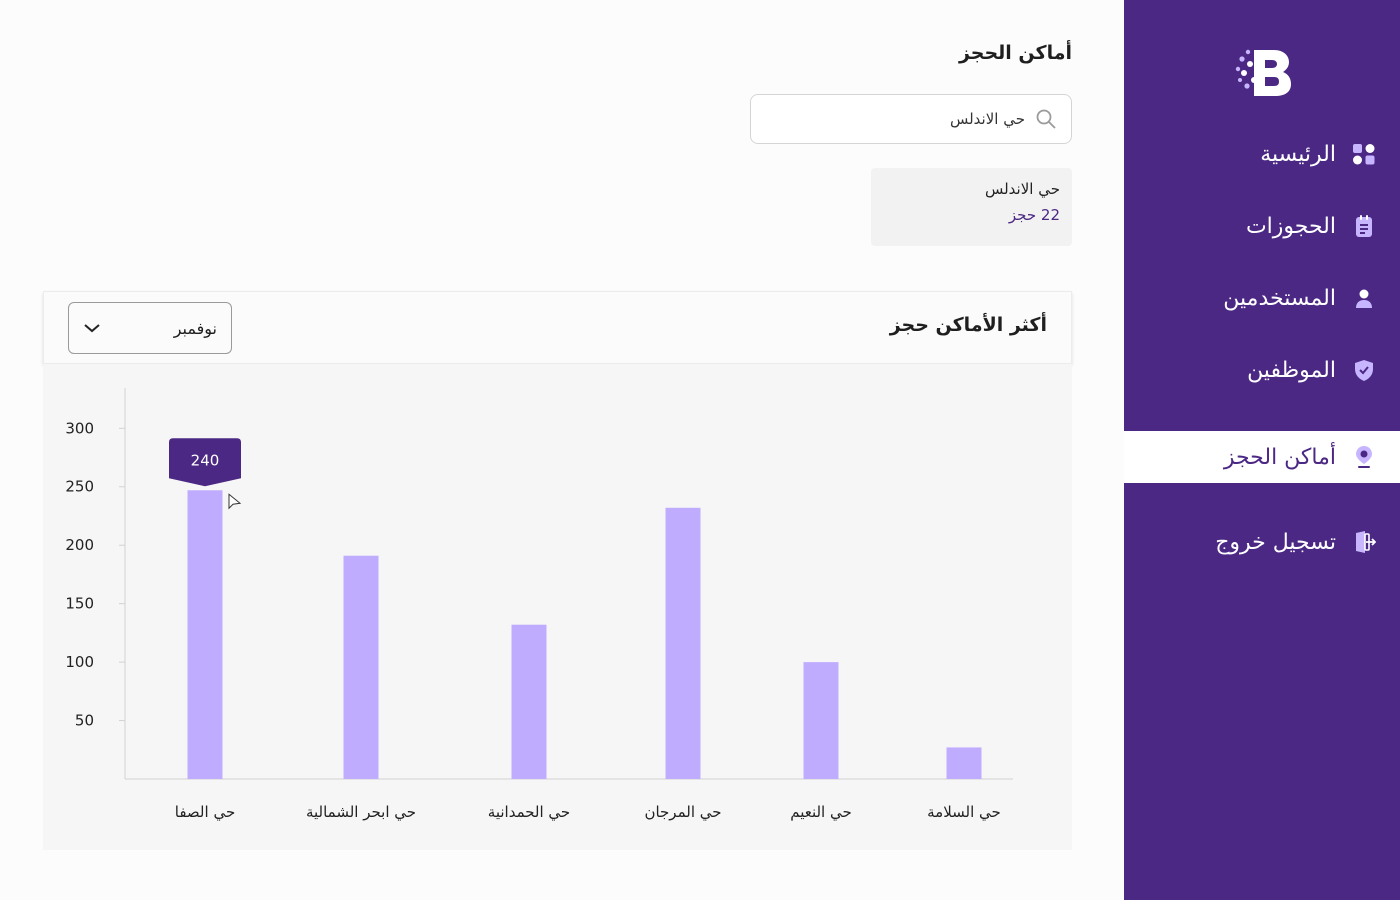 This screenshot has height=900, width=1400. Describe the element at coordinates (1046, 119) in the screenshot. I see `search-icon` at that location.